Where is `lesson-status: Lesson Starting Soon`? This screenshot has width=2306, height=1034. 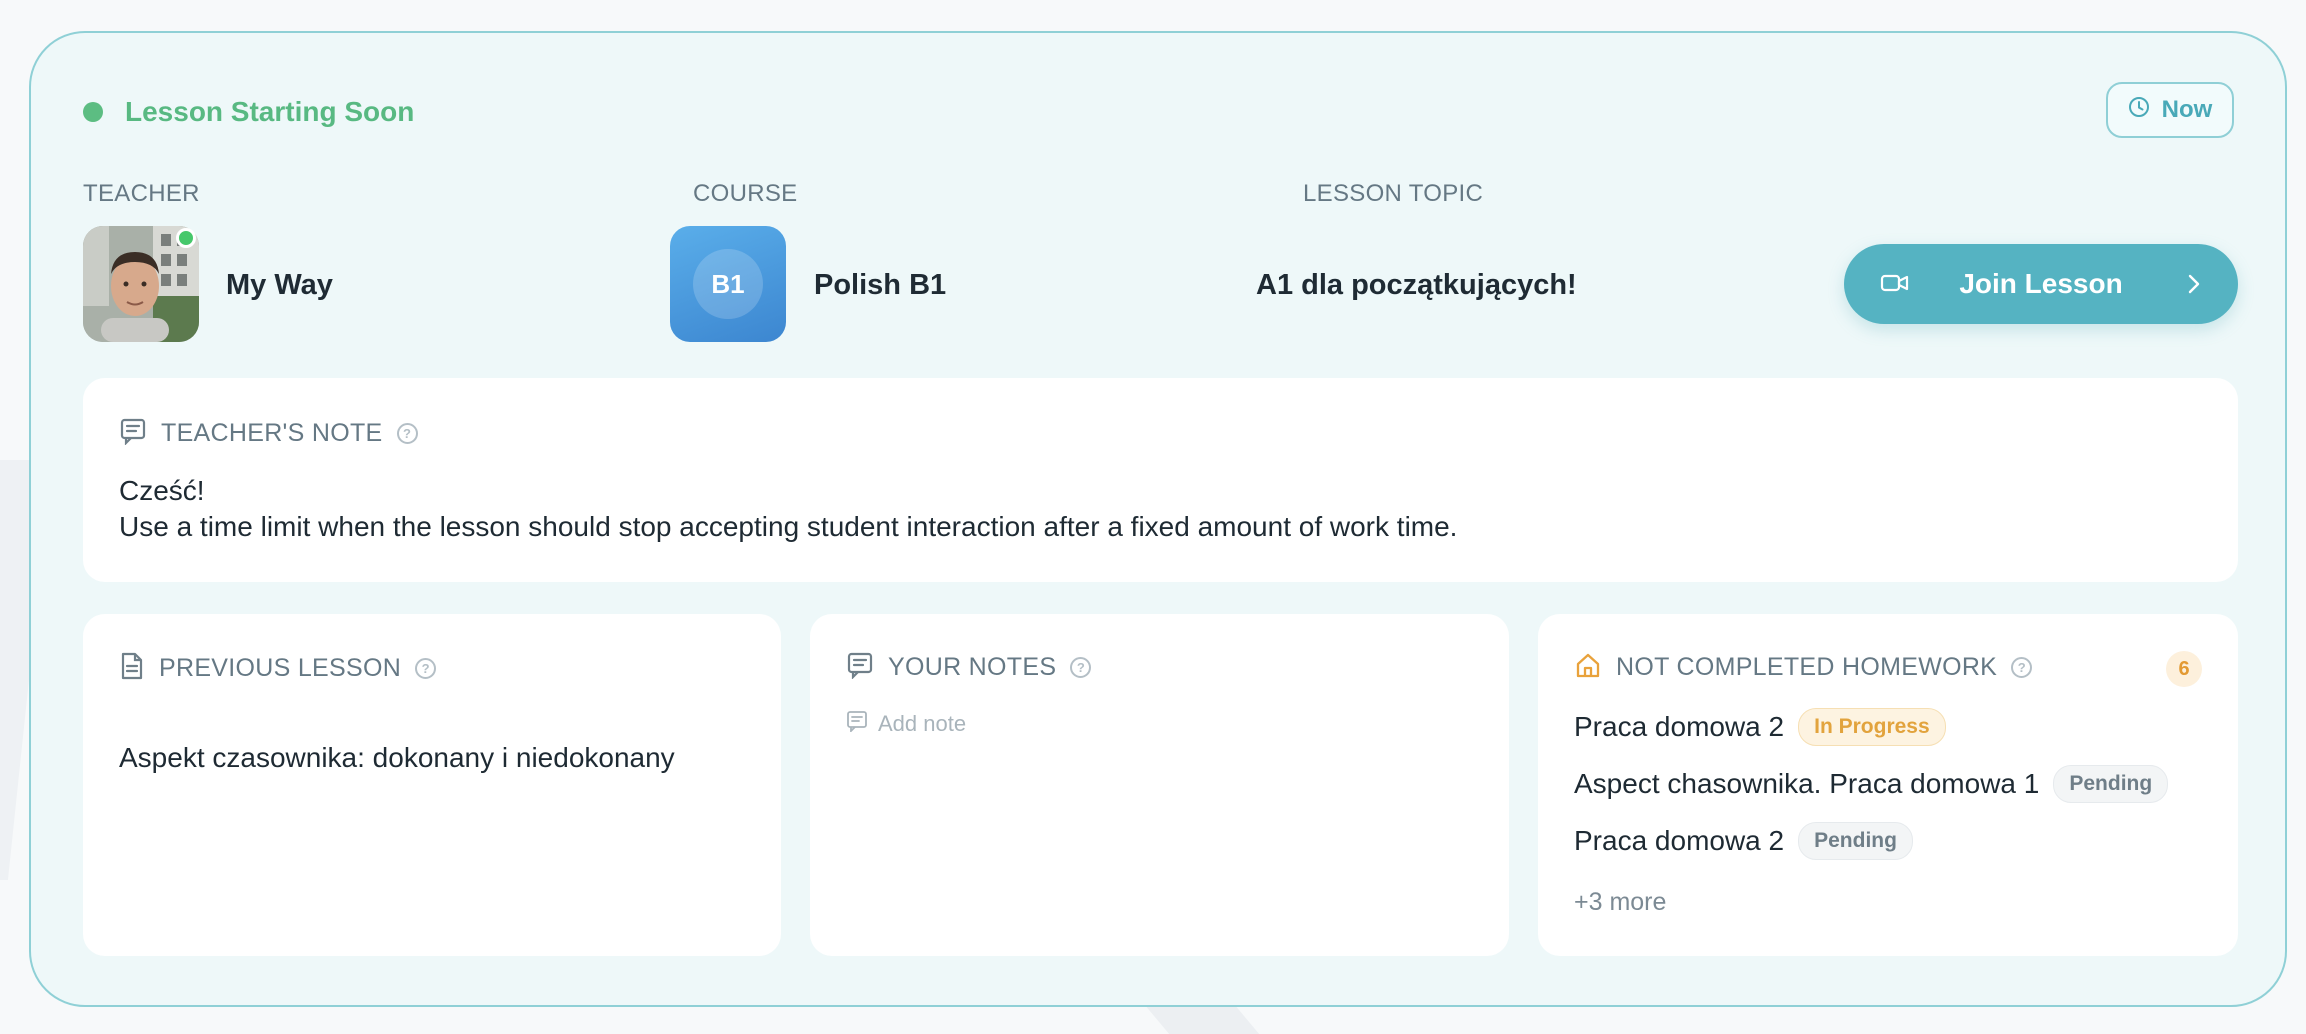
lesson-status: Lesson Starting Soon is located at coordinates (248, 112).